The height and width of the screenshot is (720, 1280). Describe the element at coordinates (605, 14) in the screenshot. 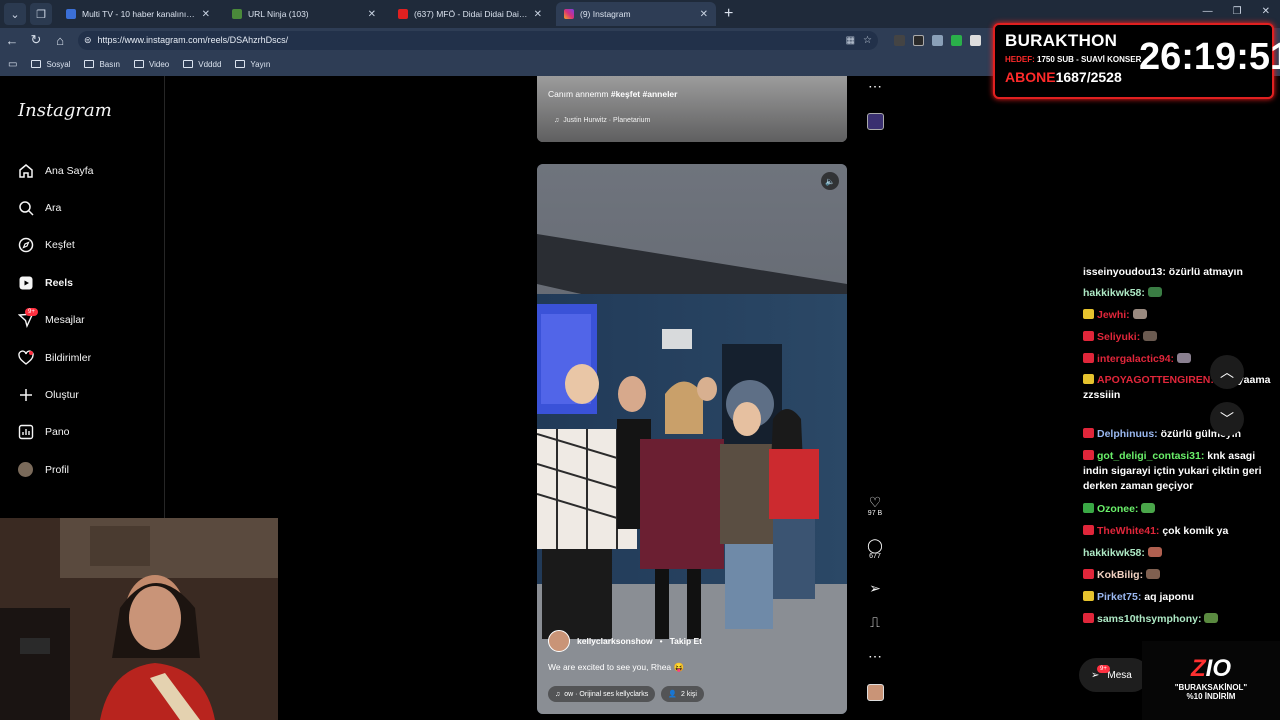

I see `tab-title: (9) Instagram` at that location.